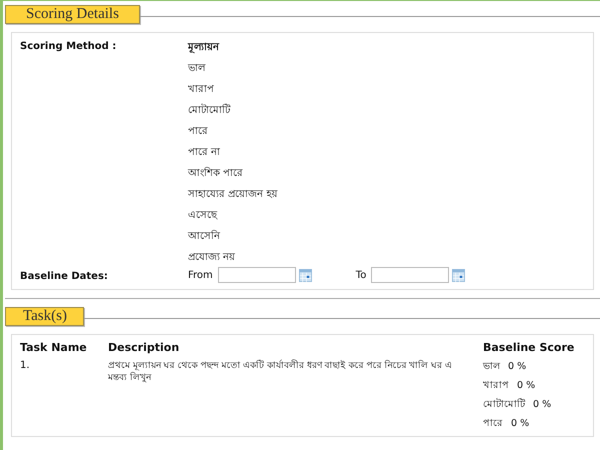 This screenshot has width=600, height=450. Describe the element at coordinates (529, 347) in the screenshot. I see `column-header: Baseline Score` at that location.